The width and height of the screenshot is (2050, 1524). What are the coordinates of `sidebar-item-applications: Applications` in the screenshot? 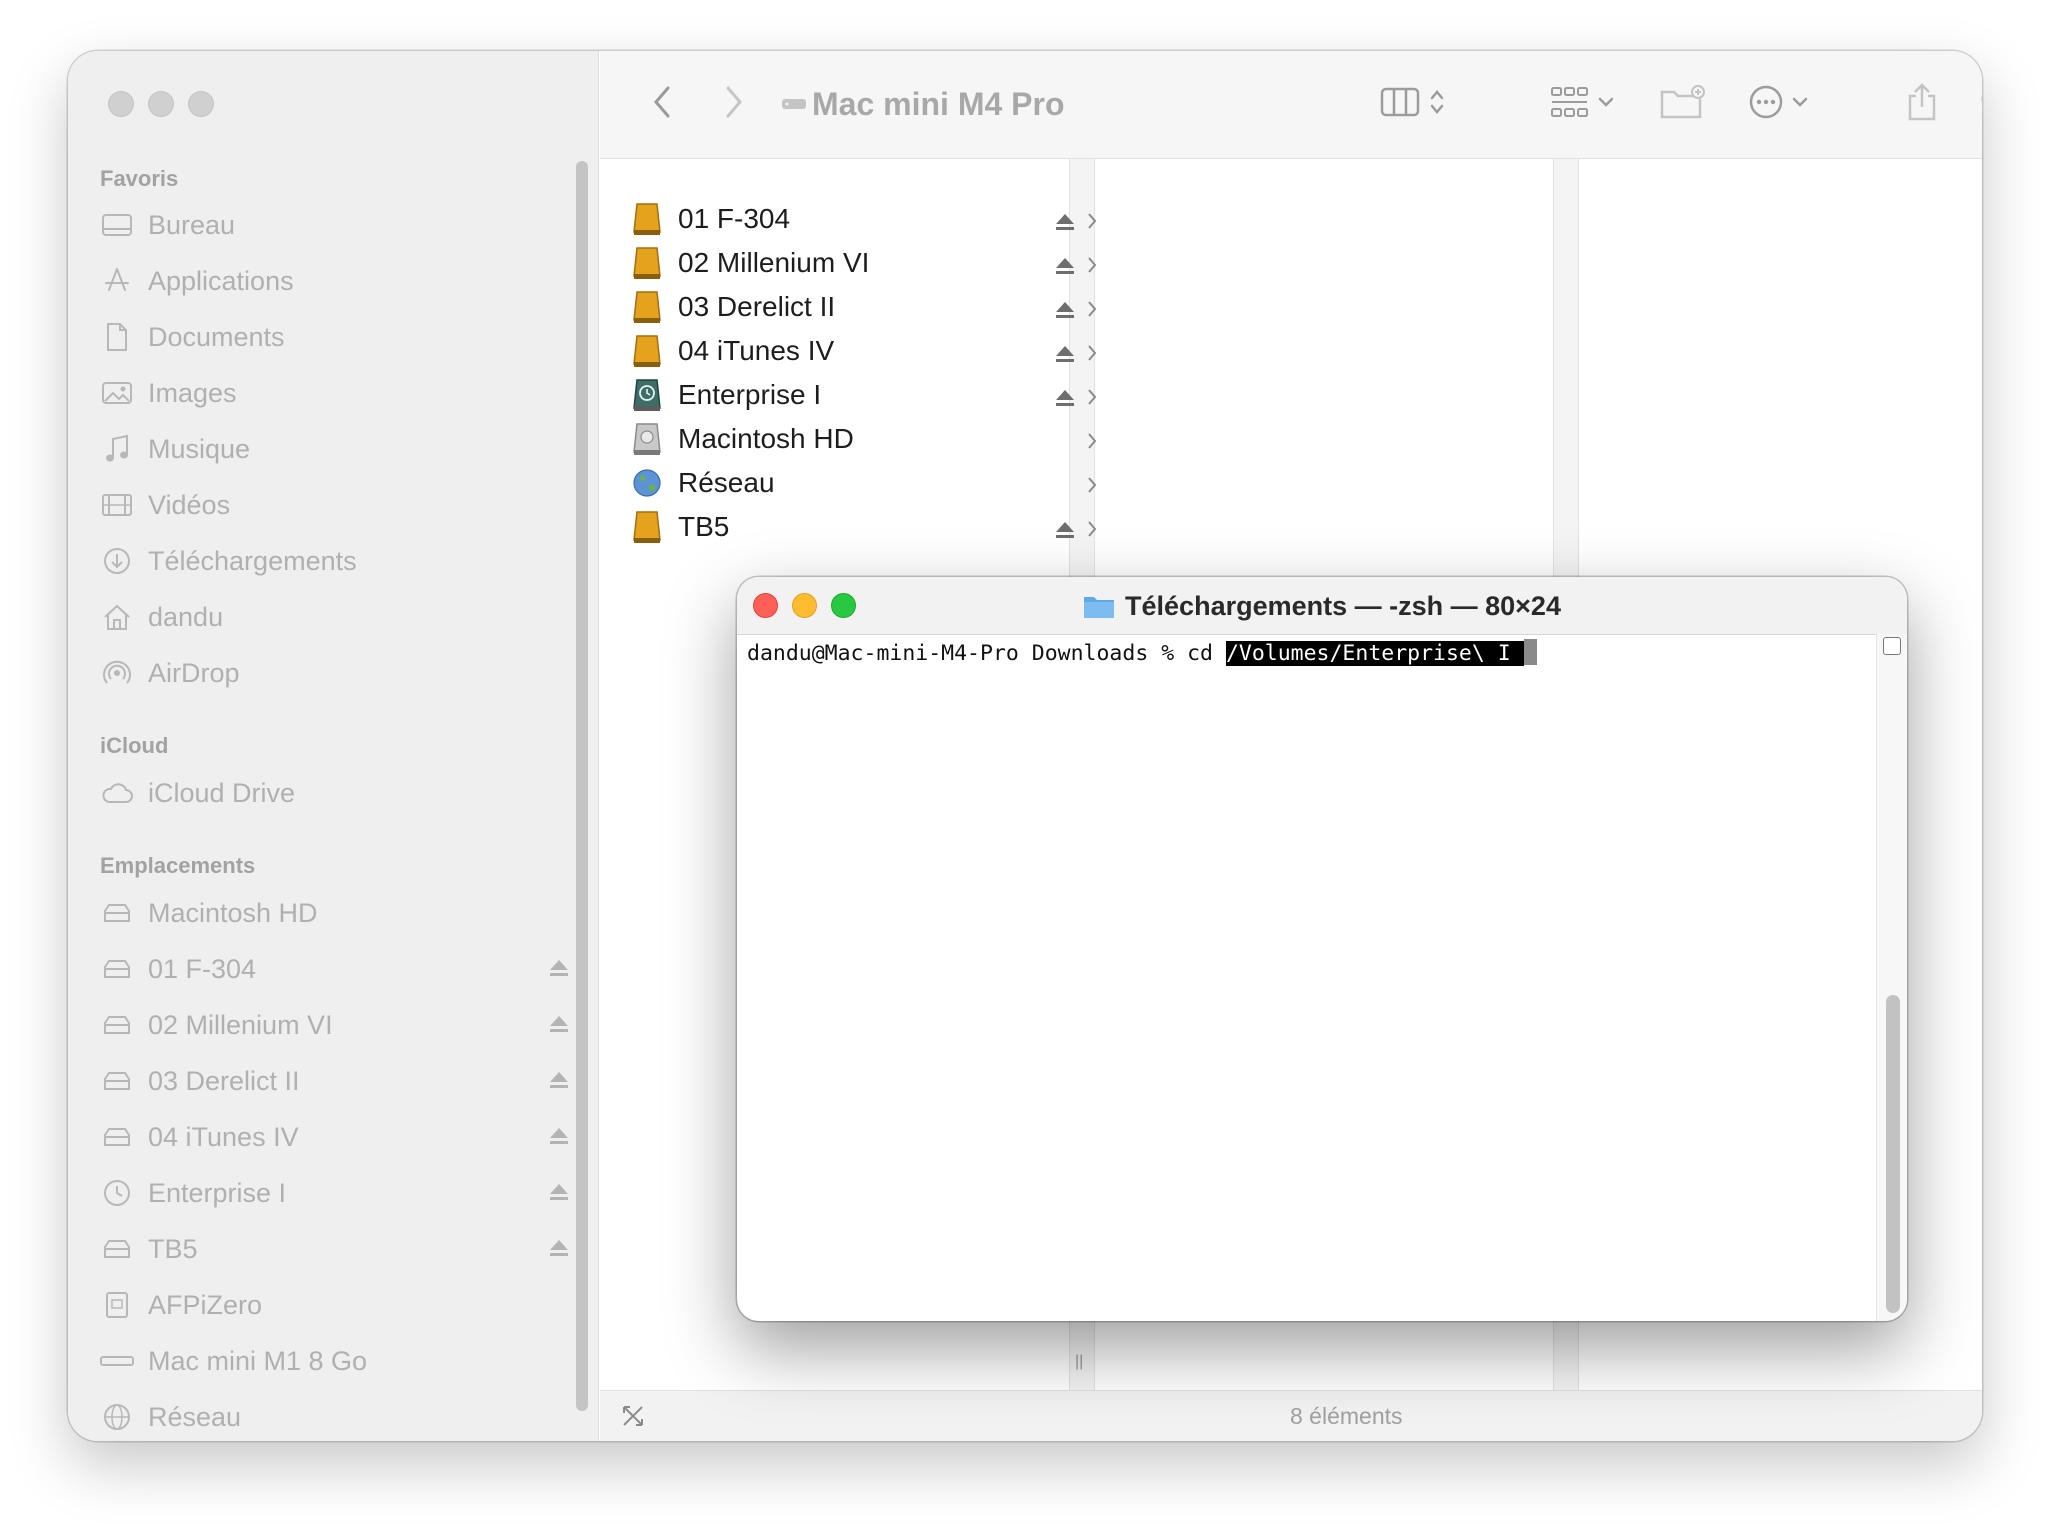 It's located at (335, 281).